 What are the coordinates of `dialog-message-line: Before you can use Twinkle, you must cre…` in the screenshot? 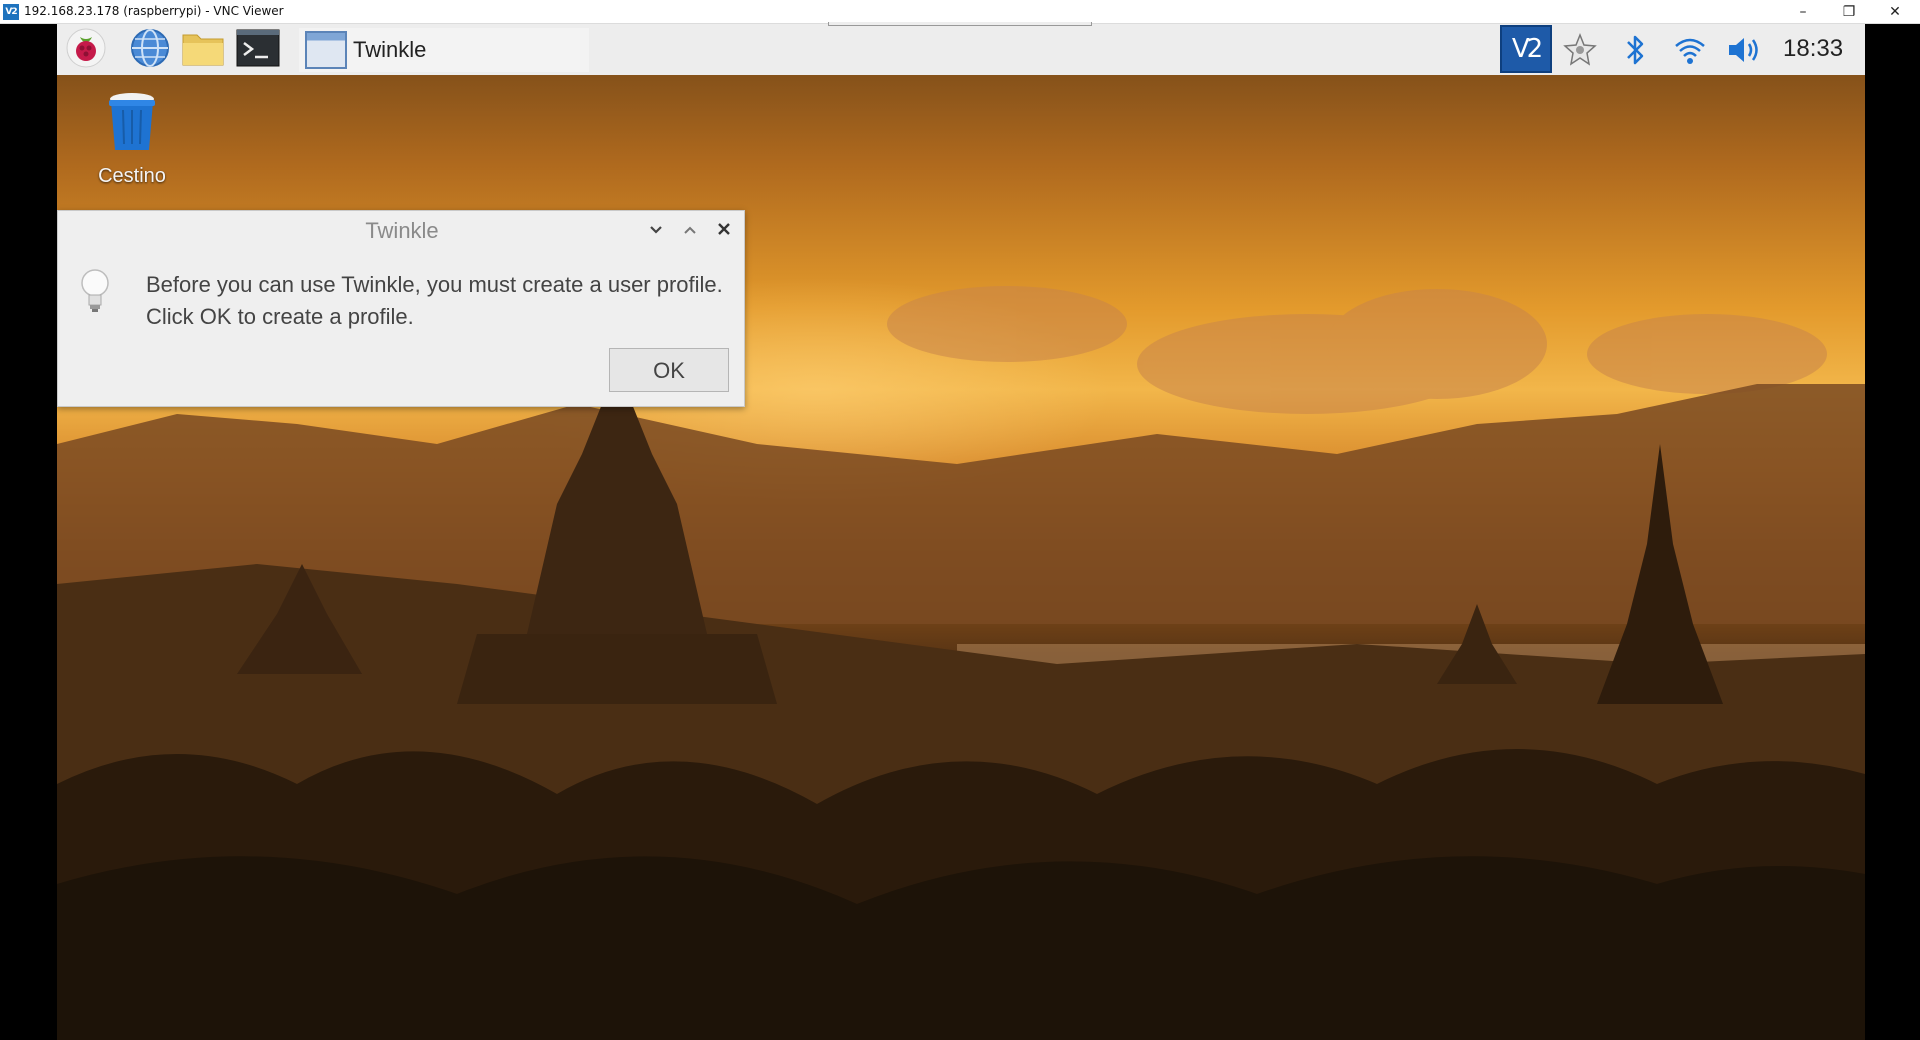 It's located at (434, 284).